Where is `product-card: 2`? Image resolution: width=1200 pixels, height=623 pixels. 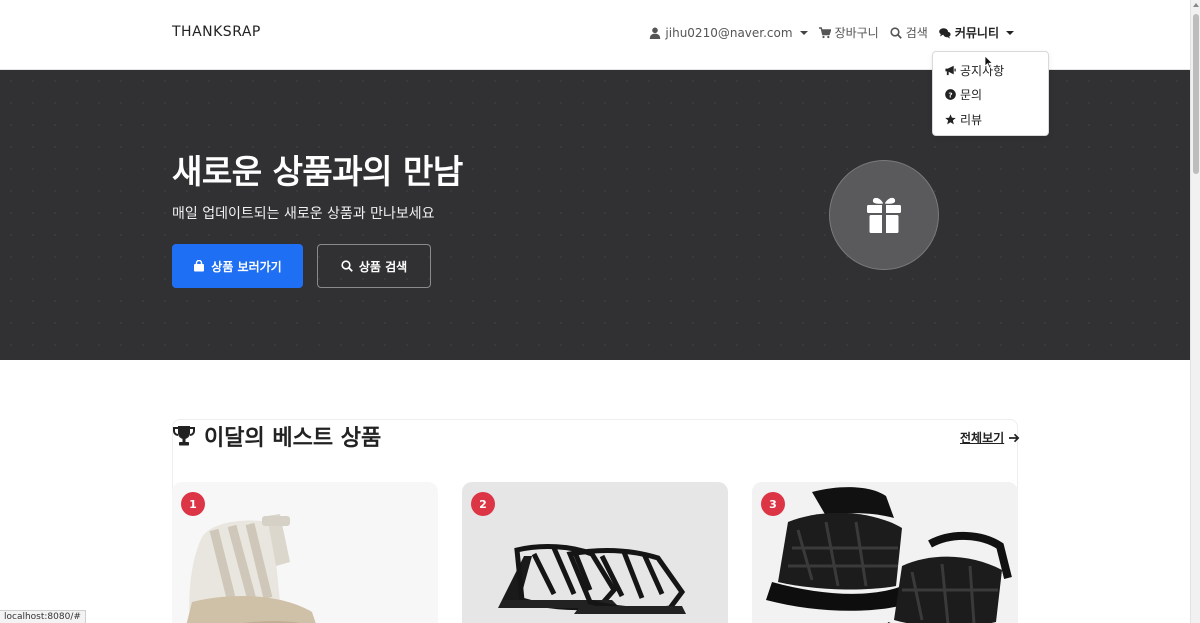 product-card: 2 is located at coordinates (595, 552).